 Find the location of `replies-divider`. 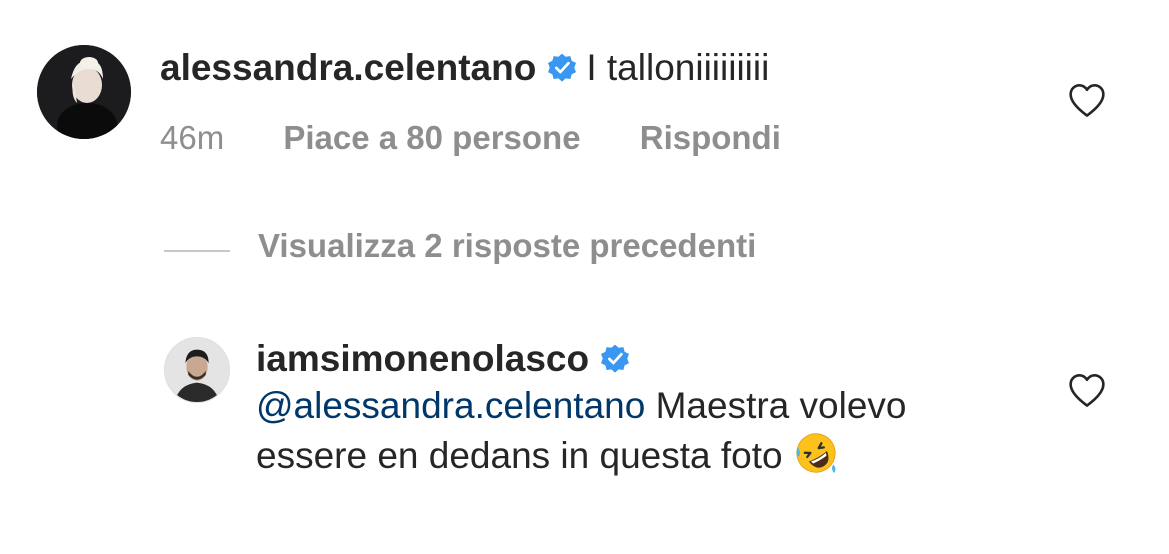

replies-divider is located at coordinates (197, 250).